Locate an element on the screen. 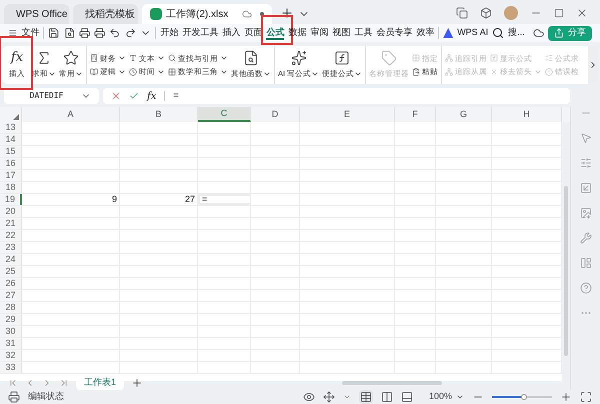  save-icon is located at coordinates (54, 33).